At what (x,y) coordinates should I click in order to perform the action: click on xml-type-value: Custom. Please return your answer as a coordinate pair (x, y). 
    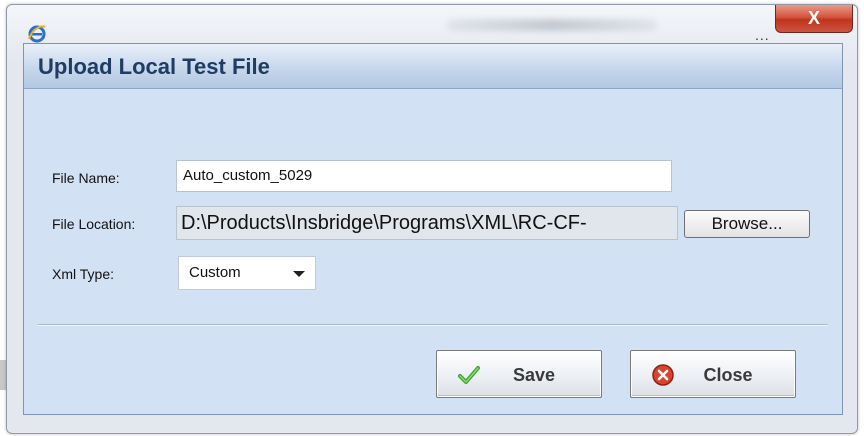
    Looking at the image, I should click on (215, 272).